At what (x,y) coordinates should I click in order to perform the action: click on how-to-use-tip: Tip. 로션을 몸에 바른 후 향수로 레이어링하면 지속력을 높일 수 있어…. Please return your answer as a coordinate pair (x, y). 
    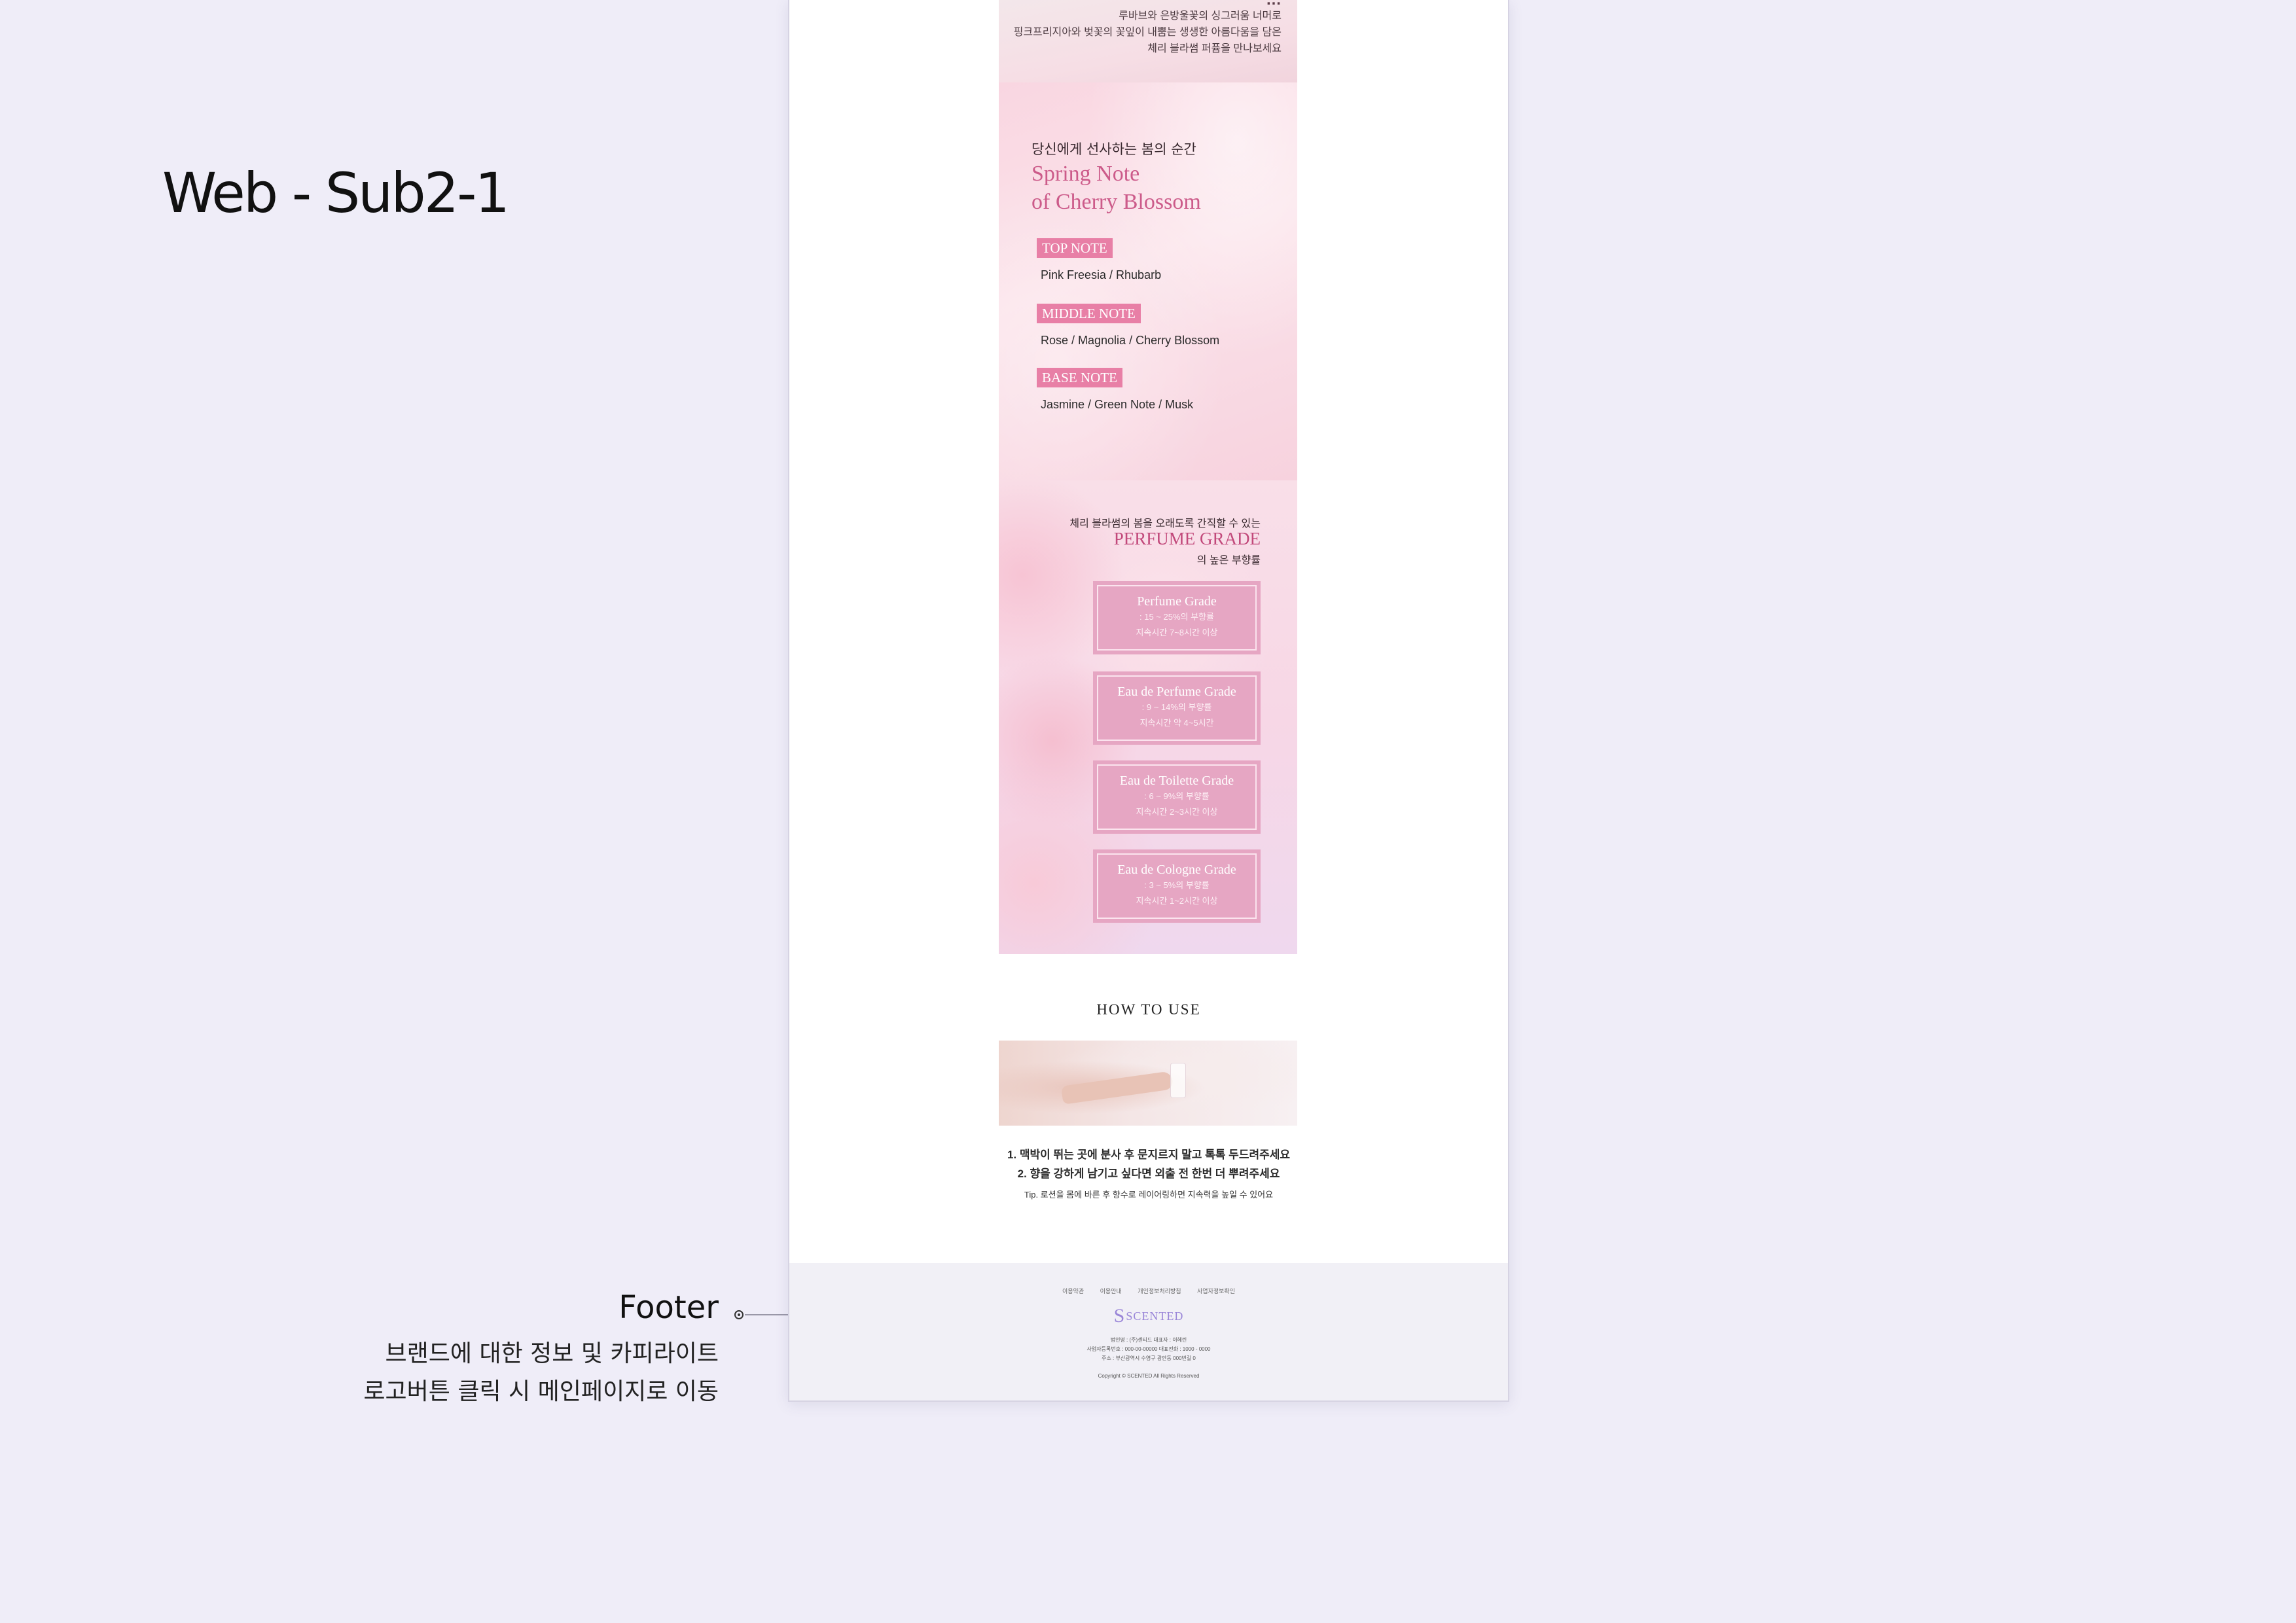
    Looking at the image, I should click on (1149, 1195).